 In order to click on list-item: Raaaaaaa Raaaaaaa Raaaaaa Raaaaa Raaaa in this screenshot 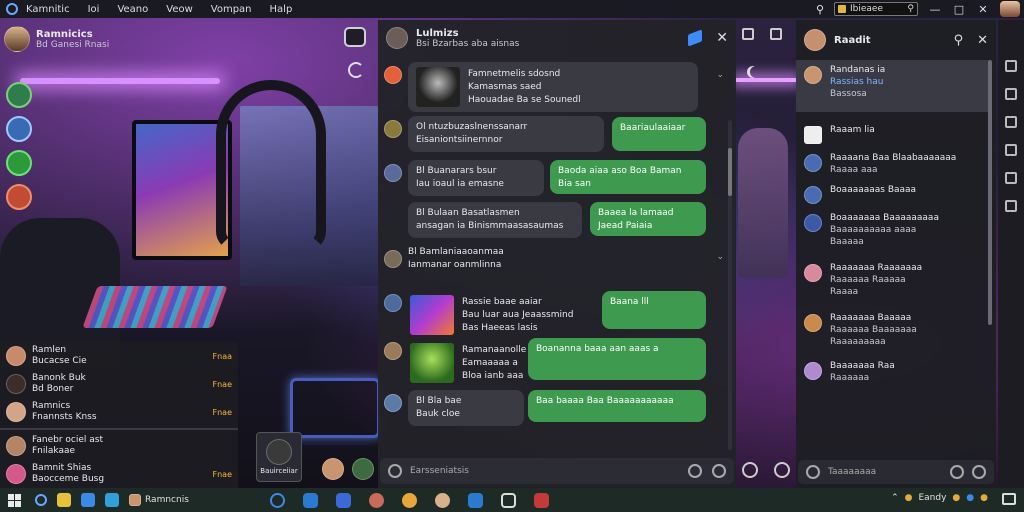, I will do `click(892, 280)`.